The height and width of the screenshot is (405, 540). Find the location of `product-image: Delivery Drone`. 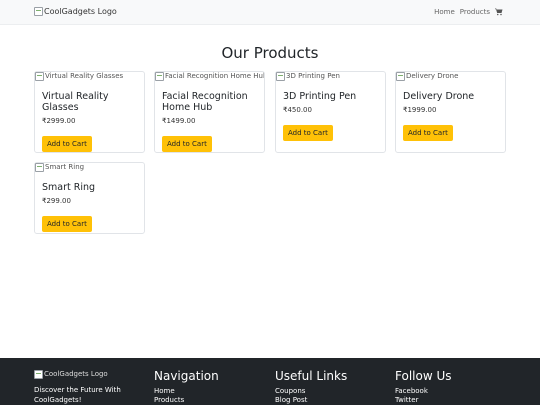

product-image: Delivery Drone is located at coordinates (450, 78).